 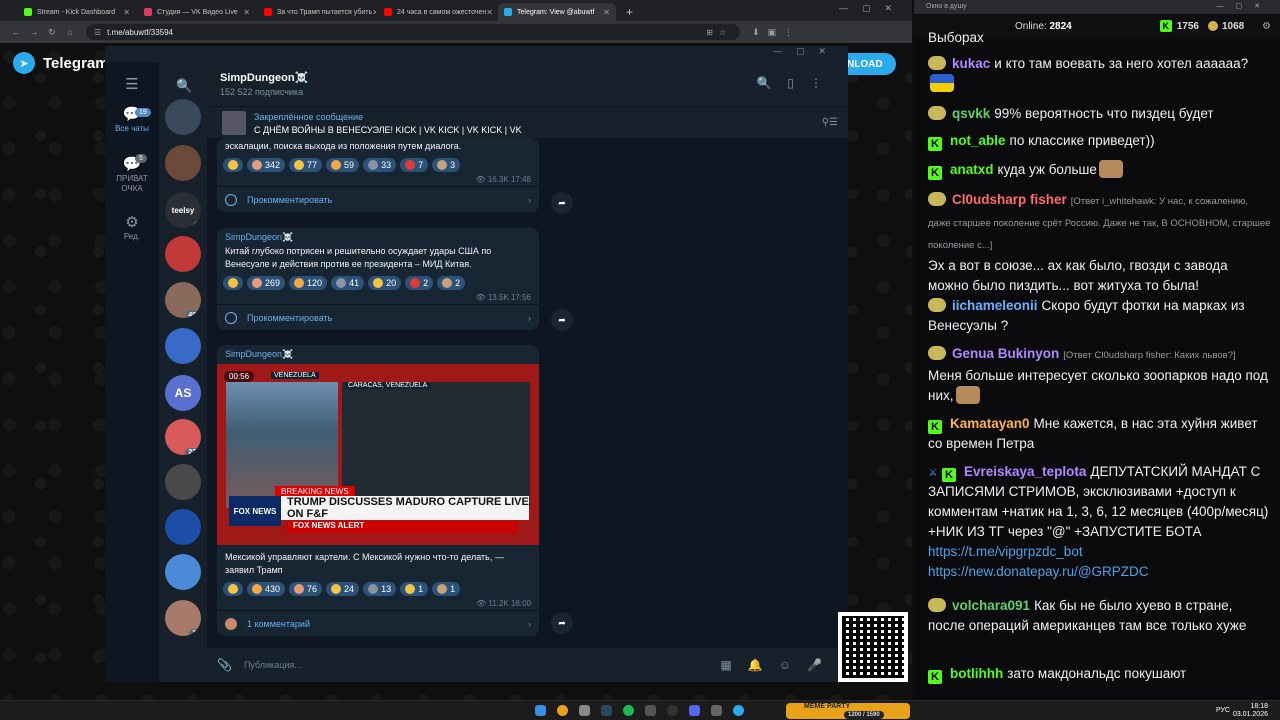 What do you see at coordinates (97, 32) in the screenshot?
I see `site-info-icon: ☰` at bounding box center [97, 32].